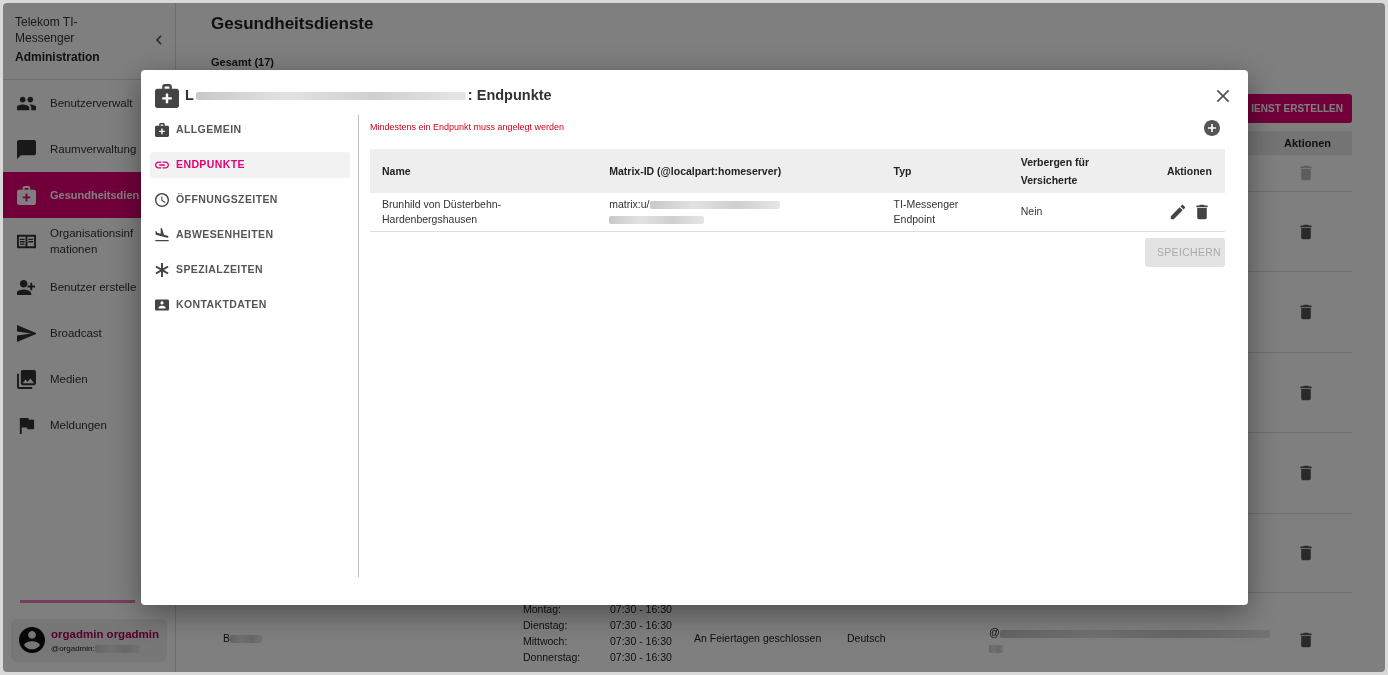  What do you see at coordinates (26, 425) in the screenshot?
I see `flag-icon` at bounding box center [26, 425].